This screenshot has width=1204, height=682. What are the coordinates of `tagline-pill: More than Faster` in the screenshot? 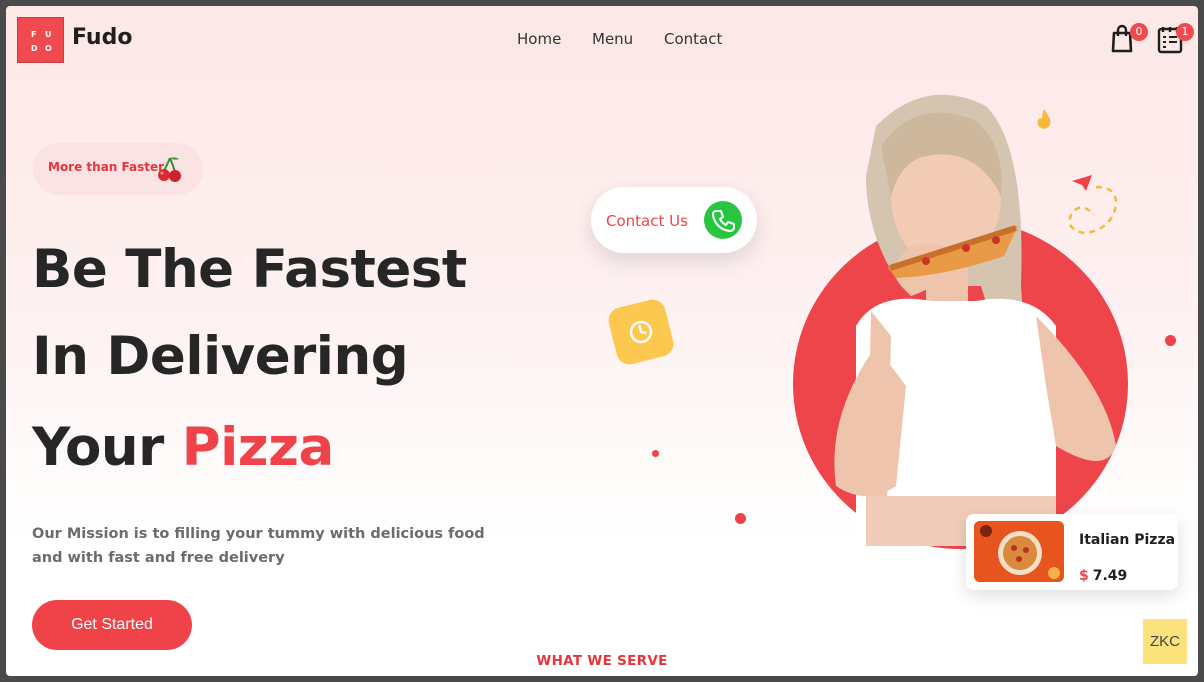 It's located at (118, 169).